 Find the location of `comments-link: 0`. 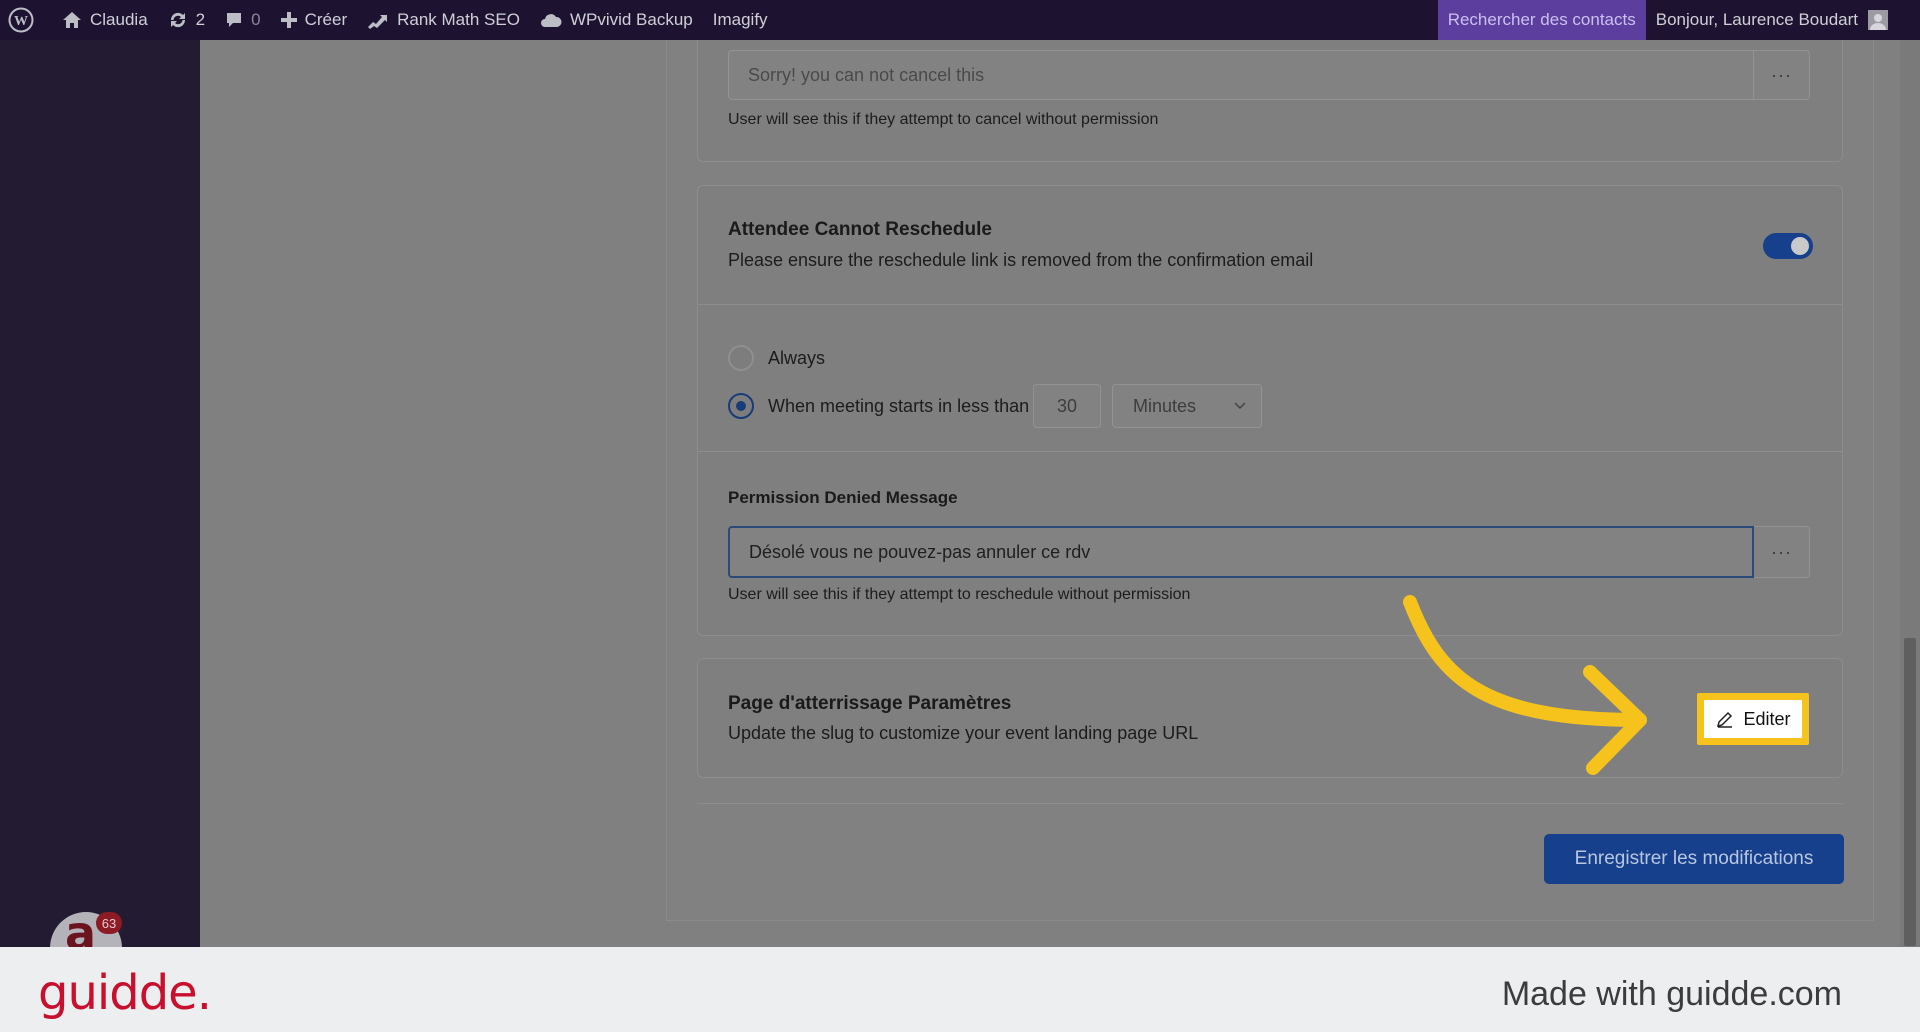

comments-link: 0 is located at coordinates (242, 20).